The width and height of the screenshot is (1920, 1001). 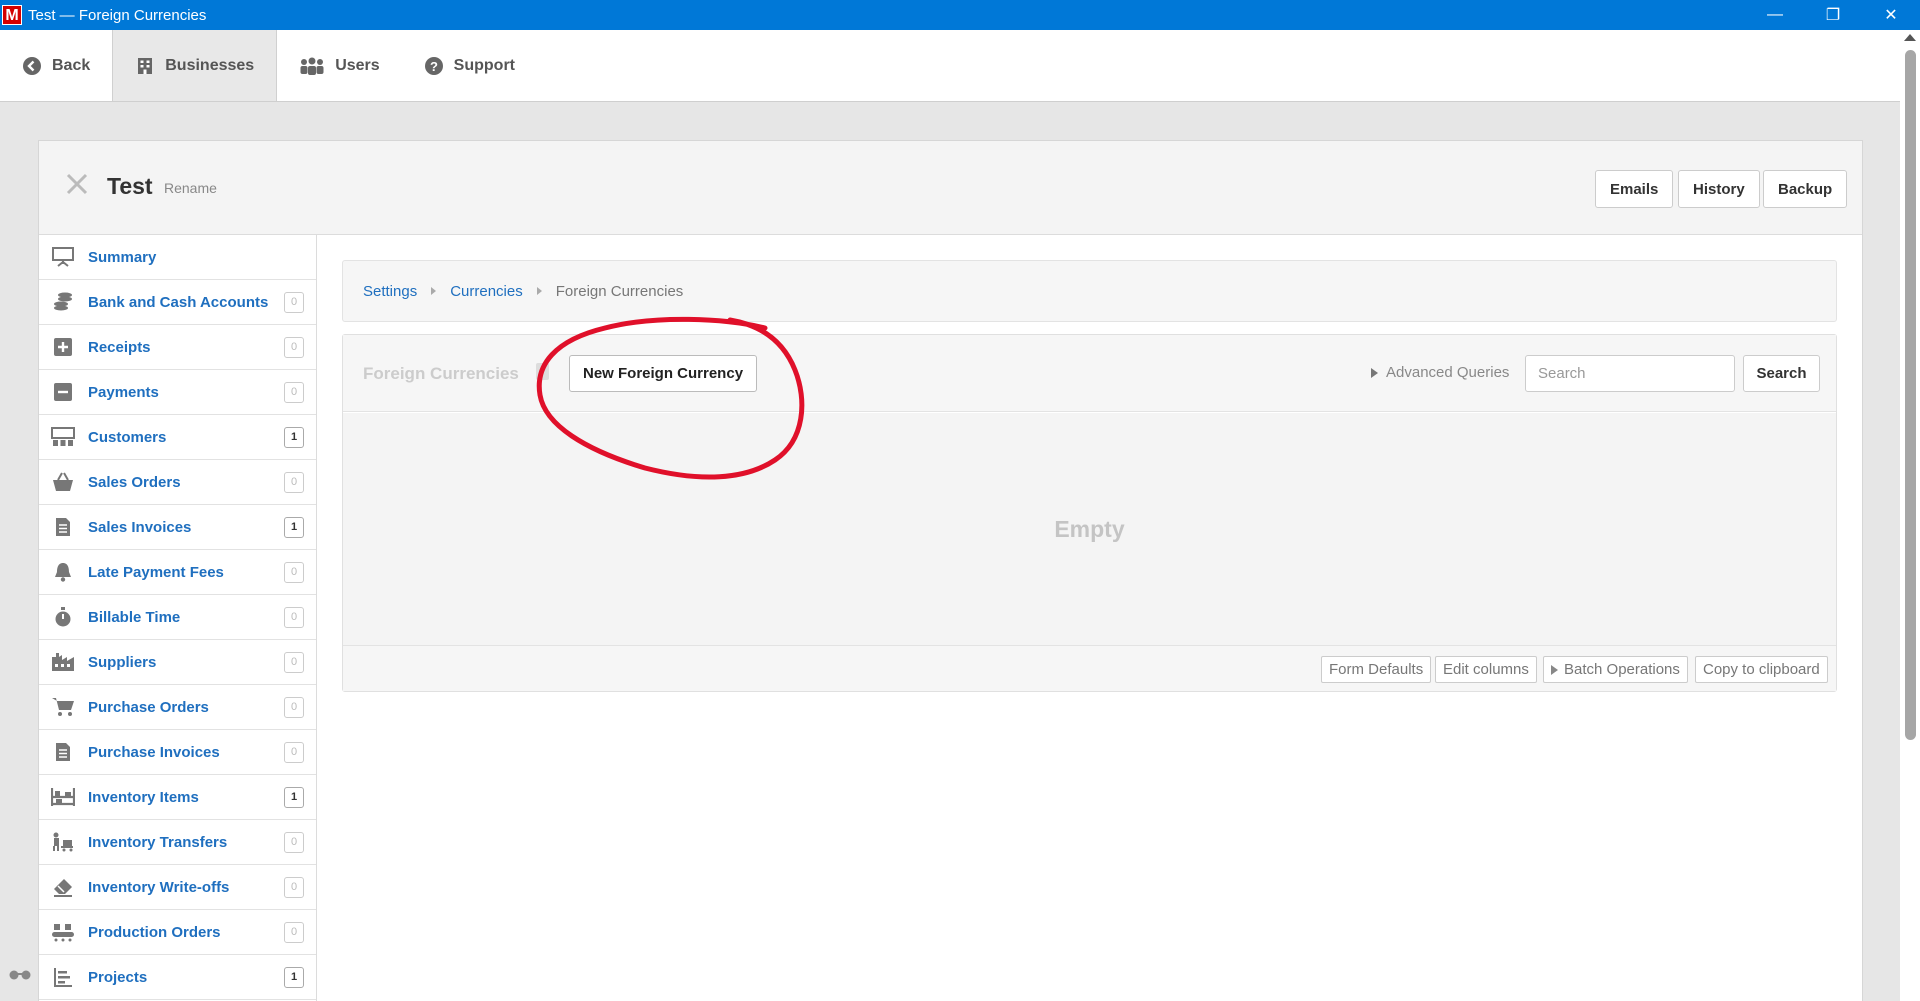 I want to click on sidebar-item-label: Summary, so click(x=122, y=257).